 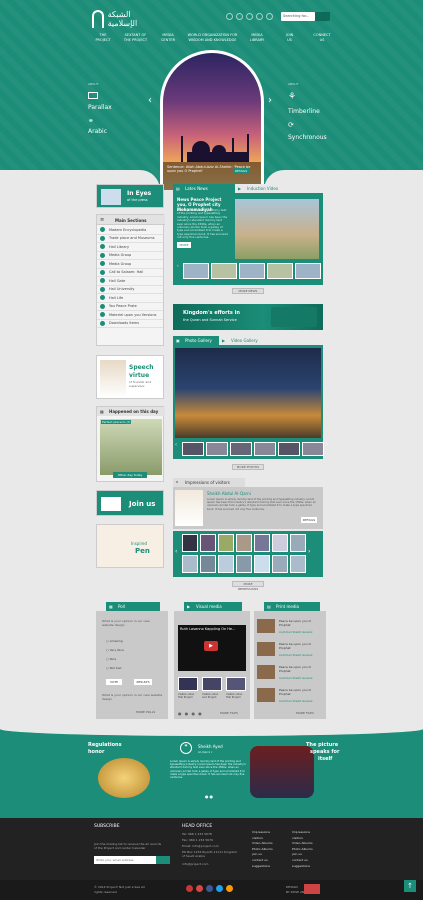 What do you see at coordinates (103, 38) in the screenshot?
I see `nav-item-project: THE PROJECT` at bounding box center [103, 38].